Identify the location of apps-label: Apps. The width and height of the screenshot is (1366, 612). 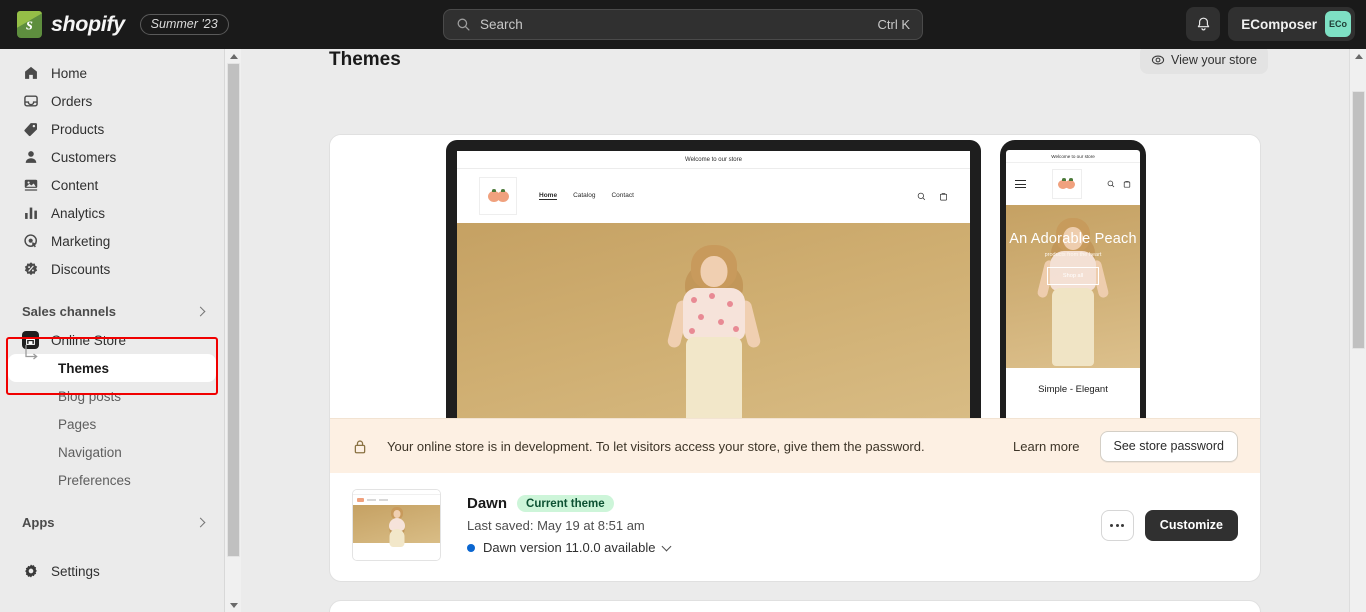
(38, 522).